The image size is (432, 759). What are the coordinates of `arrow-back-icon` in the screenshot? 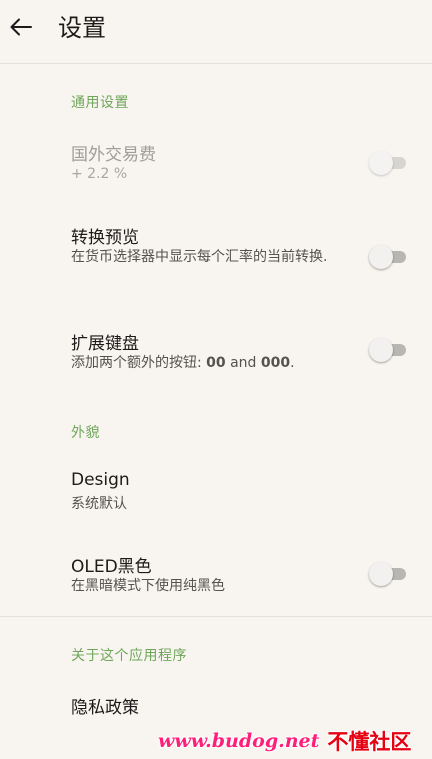 It's located at (21, 27).